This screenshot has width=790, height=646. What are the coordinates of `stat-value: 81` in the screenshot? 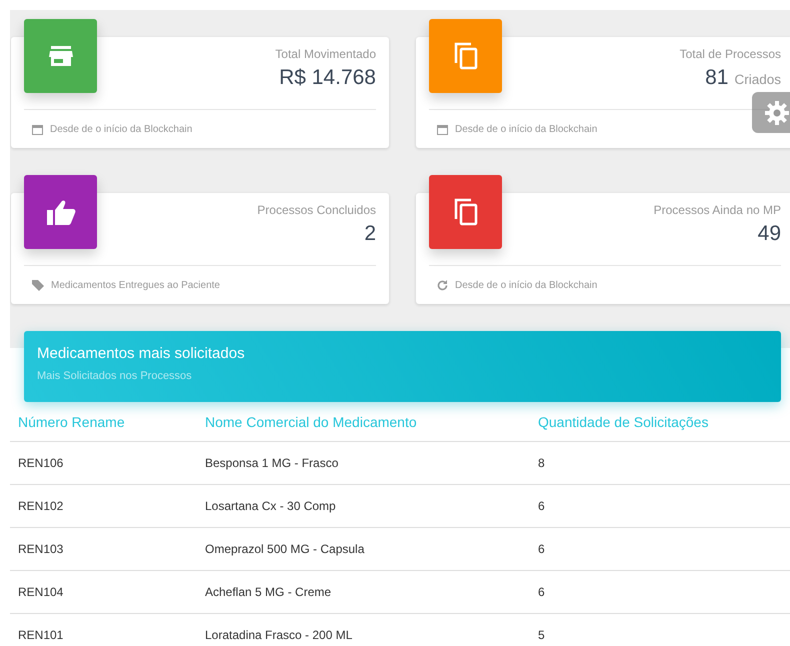 It's located at (716, 78).